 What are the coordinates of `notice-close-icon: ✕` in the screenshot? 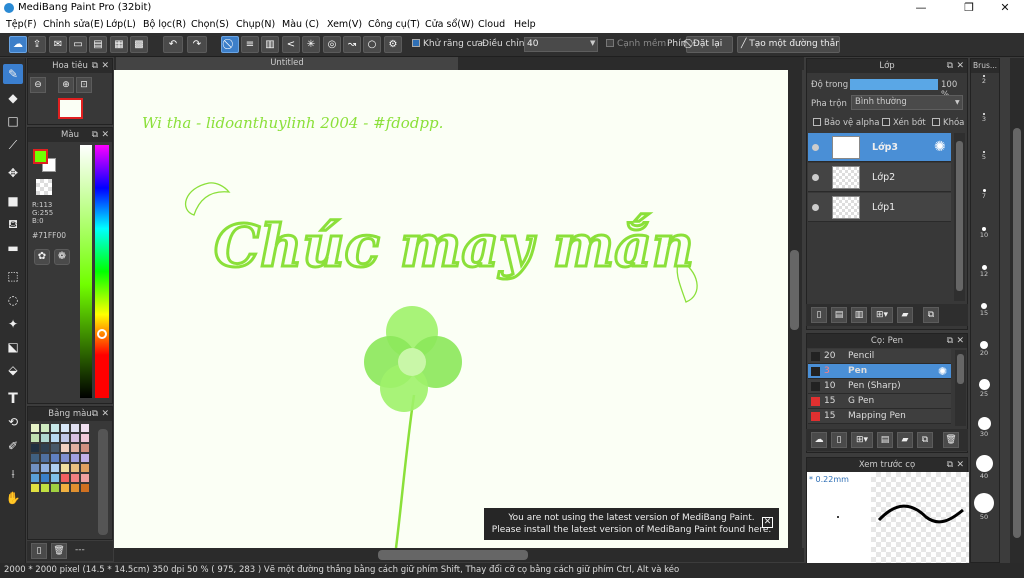 It's located at (767, 522).